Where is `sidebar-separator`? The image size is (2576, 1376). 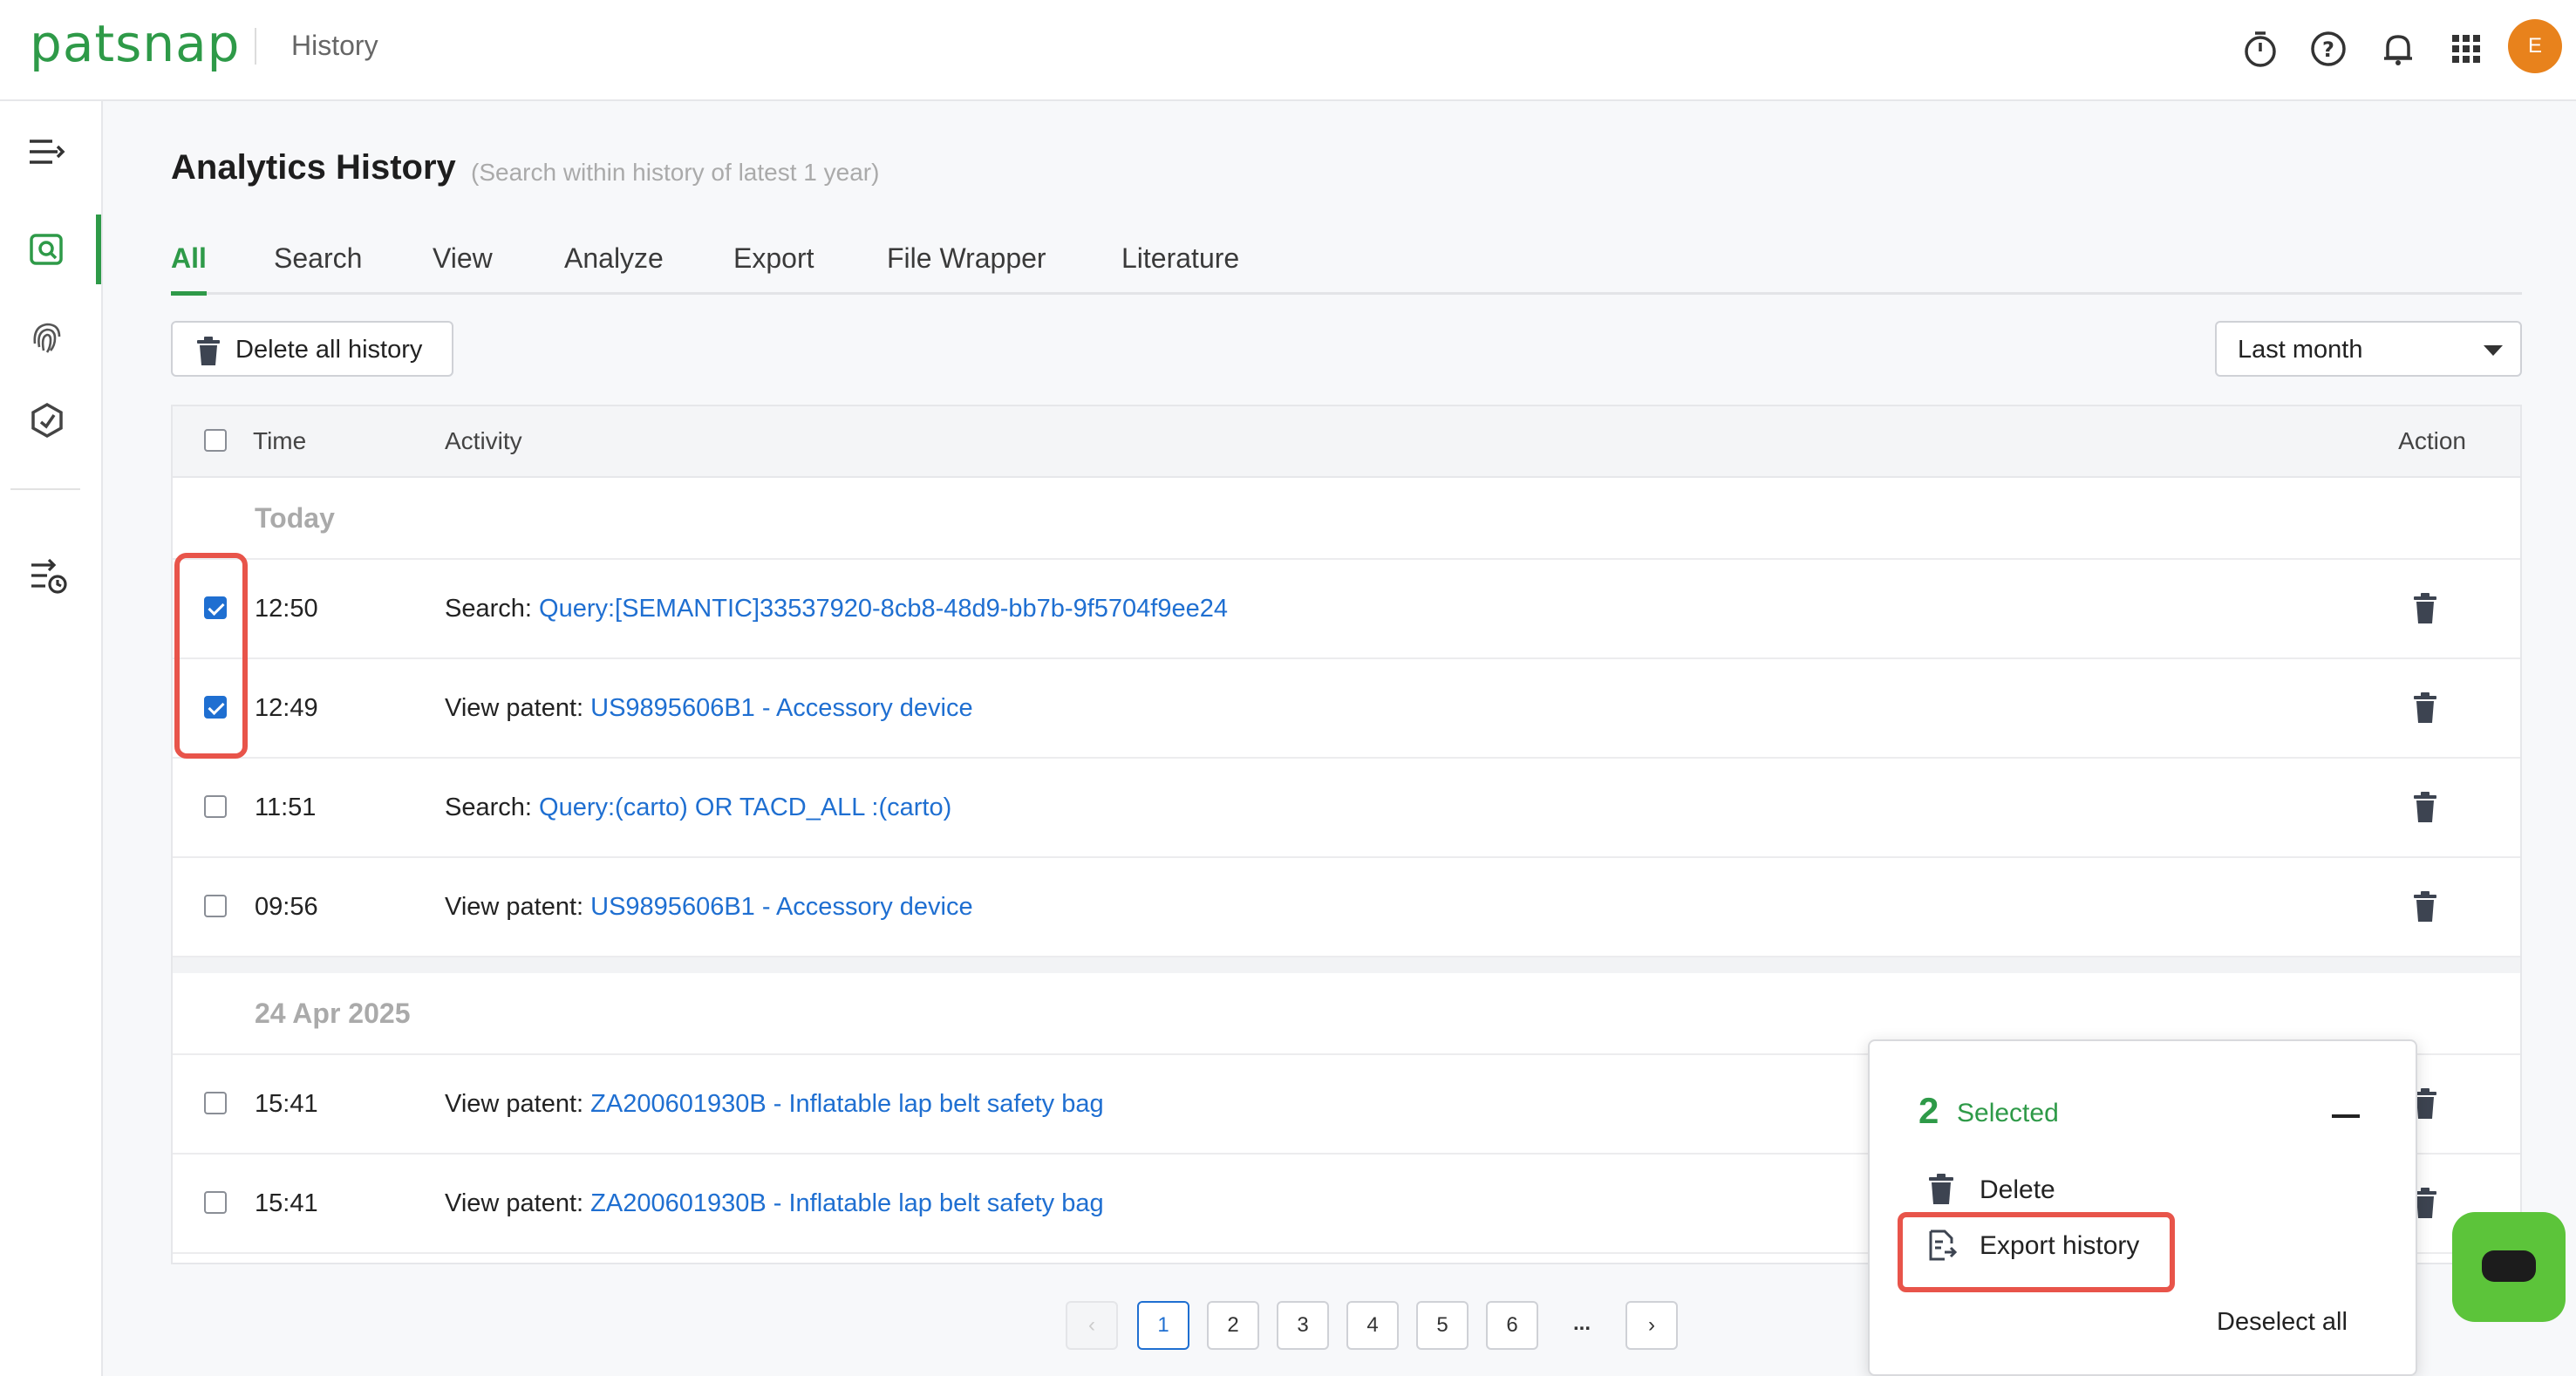
sidebar-separator is located at coordinates (45, 489).